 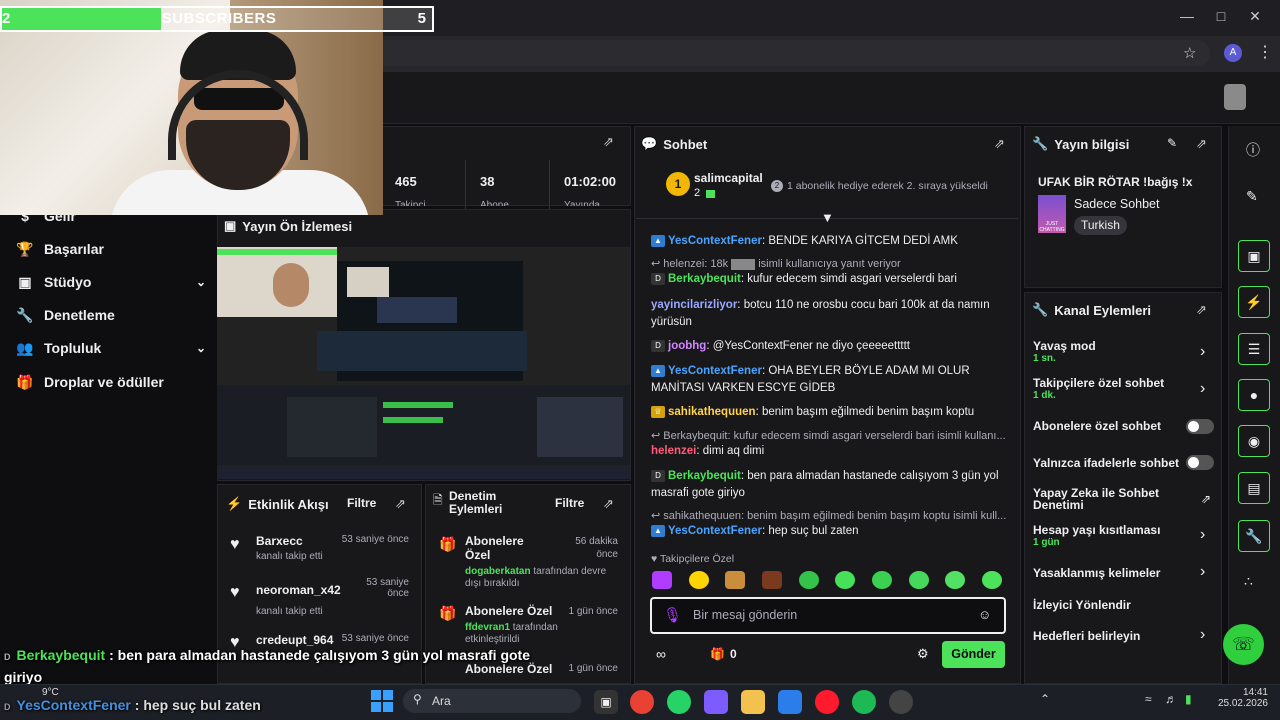 What do you see at coordinates (1187, 16) in the screenshot?
I see `minimize-icon: —` at bounding box center [1187, 16].